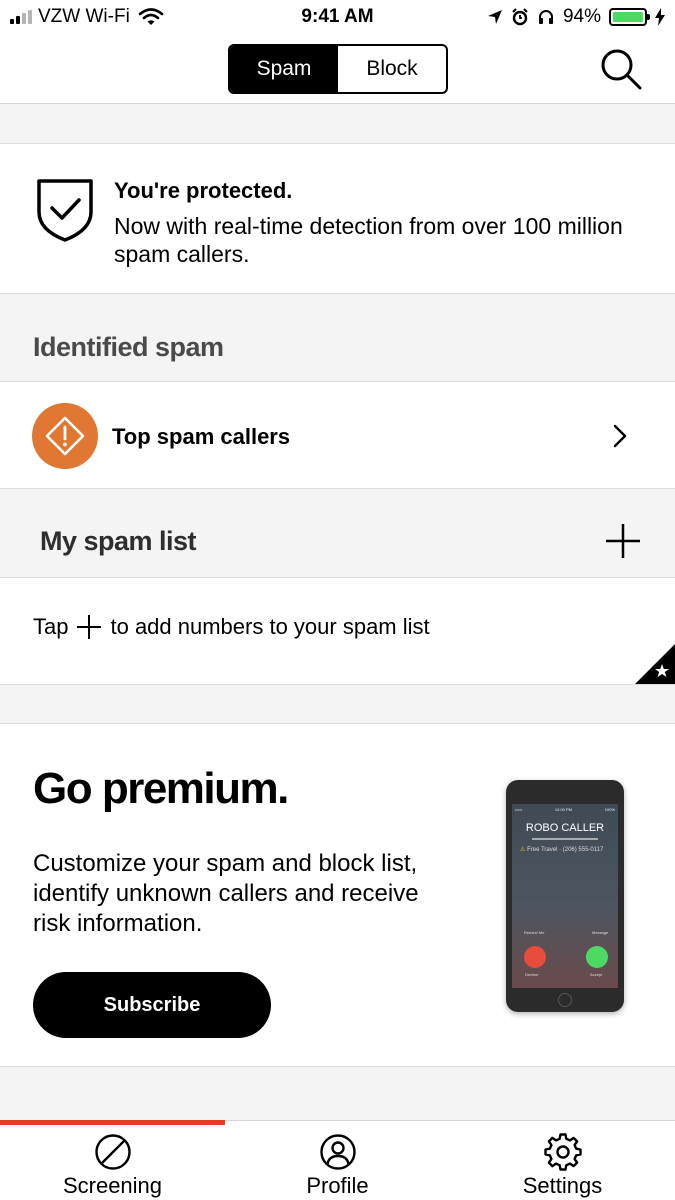 This screenshot has width=675, height=1200. What do you see at coordinates (203, 190) in the screenshot?
I see `protected-title: You're protected.` at bounding box center [203, 190].